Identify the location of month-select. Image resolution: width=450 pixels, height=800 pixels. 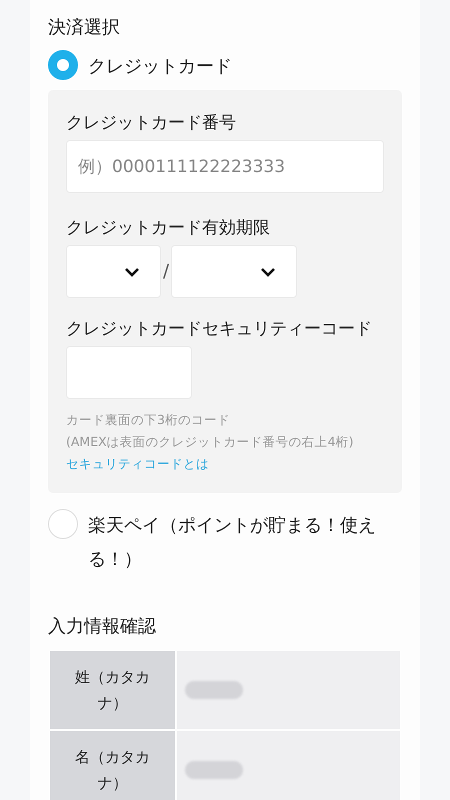
(113, 271).